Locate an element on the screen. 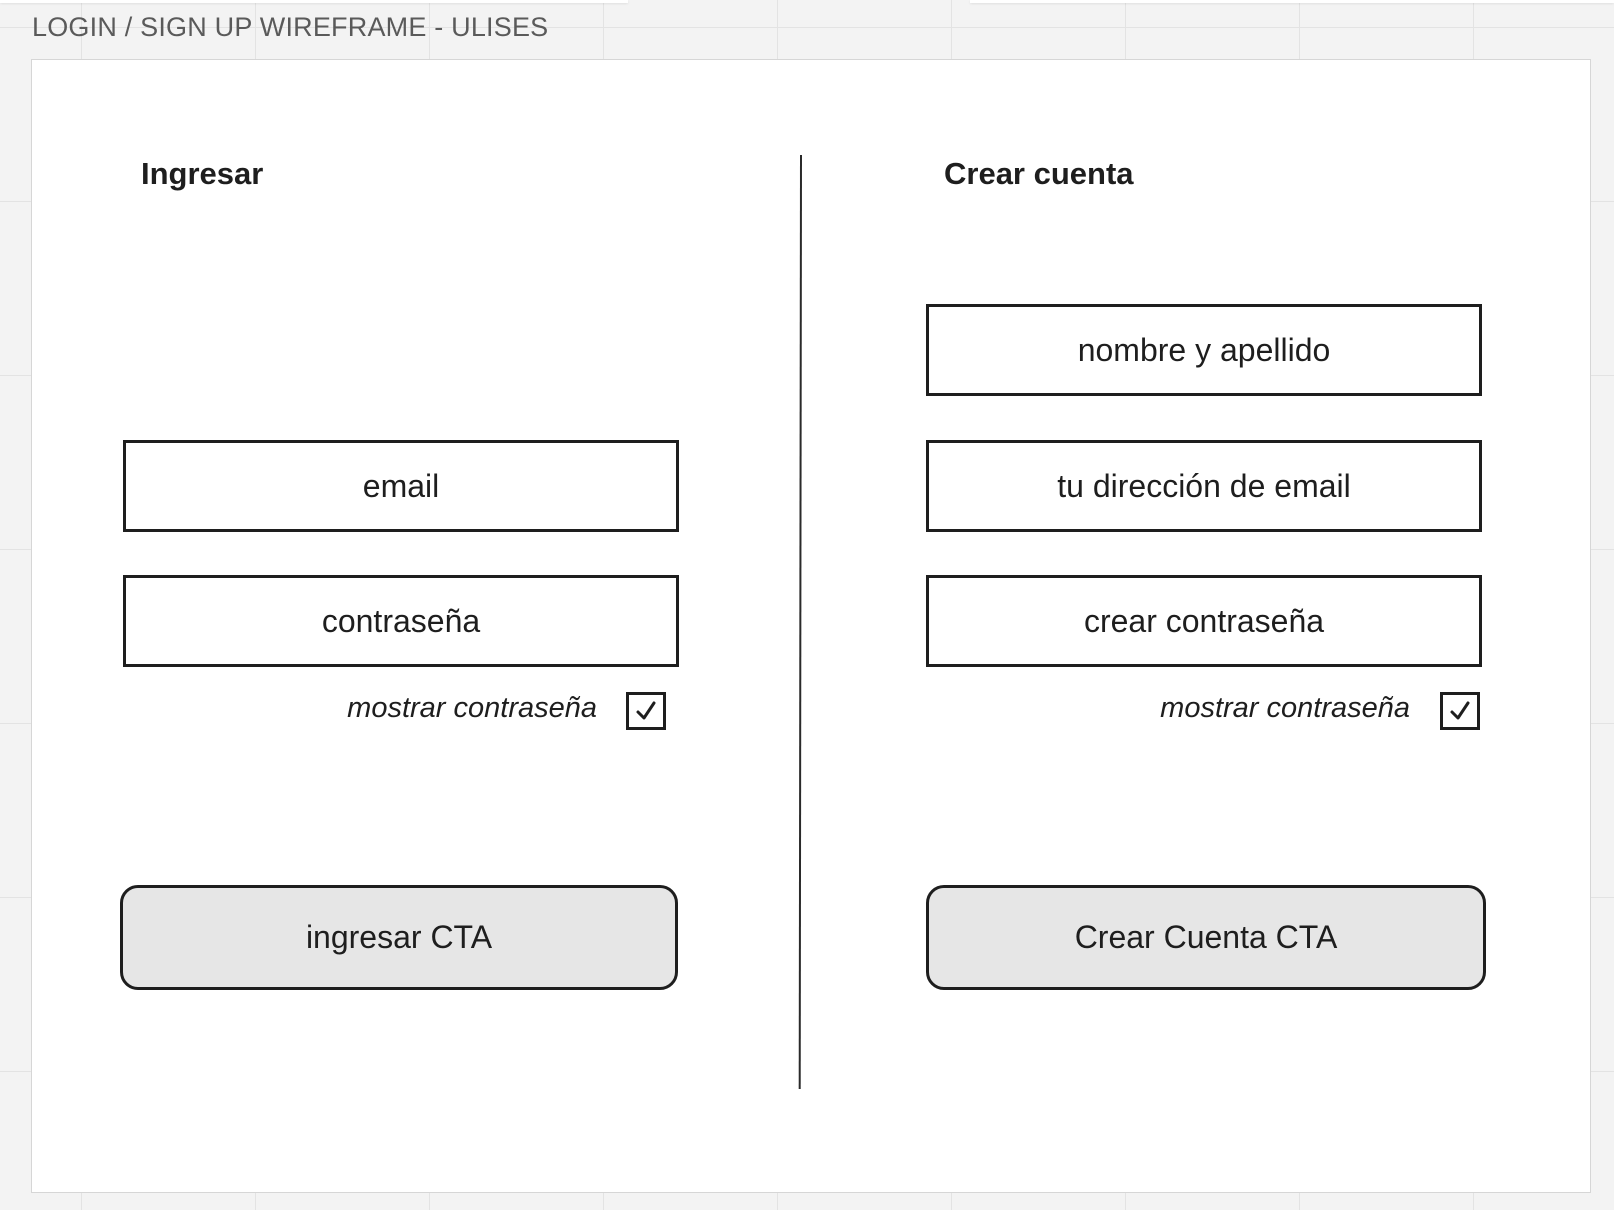 This screenshot has width=1614, height=1210. signup-password-placeholder: crear contraseña is located at coordinates (1204, 620).